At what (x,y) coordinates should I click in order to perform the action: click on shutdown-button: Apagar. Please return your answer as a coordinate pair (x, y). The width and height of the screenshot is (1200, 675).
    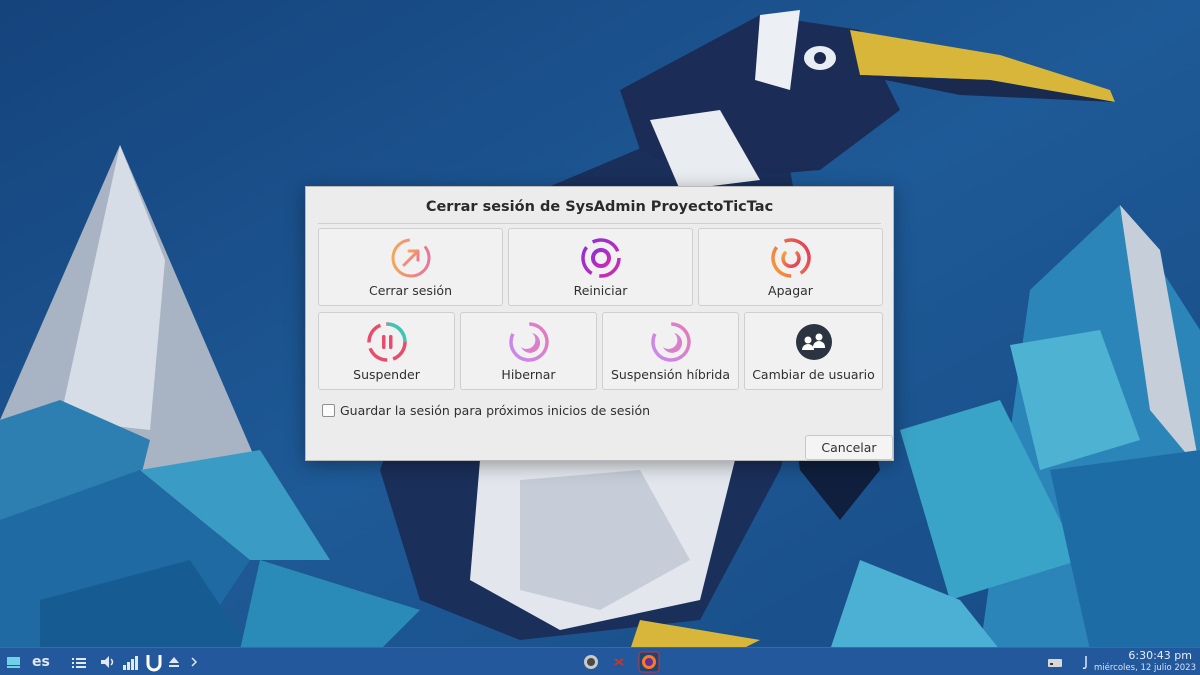
    Looking at the image, I should click on (790, 267).